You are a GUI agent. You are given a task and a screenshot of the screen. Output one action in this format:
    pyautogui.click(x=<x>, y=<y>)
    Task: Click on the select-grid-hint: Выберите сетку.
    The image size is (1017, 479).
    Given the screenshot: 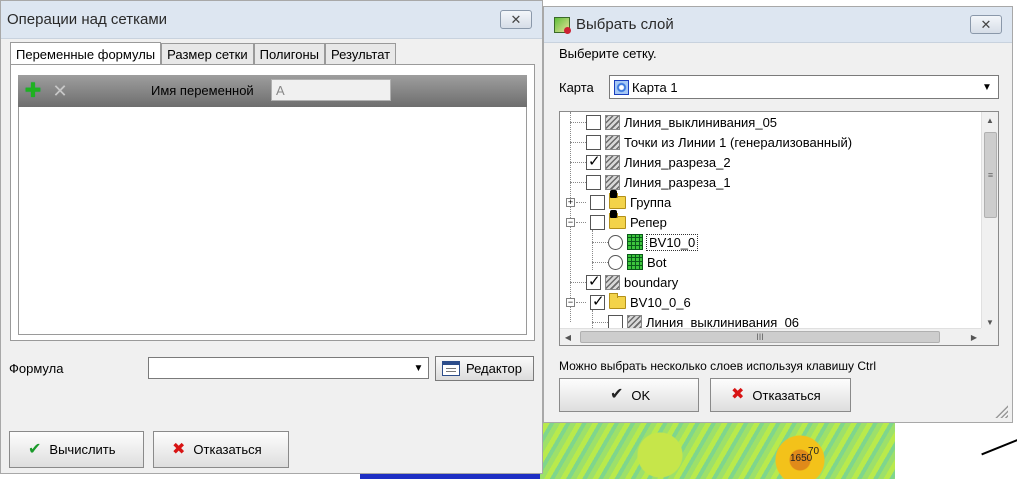 What is the action you would take?
    pyautogui.click(x=608, y=53)
    